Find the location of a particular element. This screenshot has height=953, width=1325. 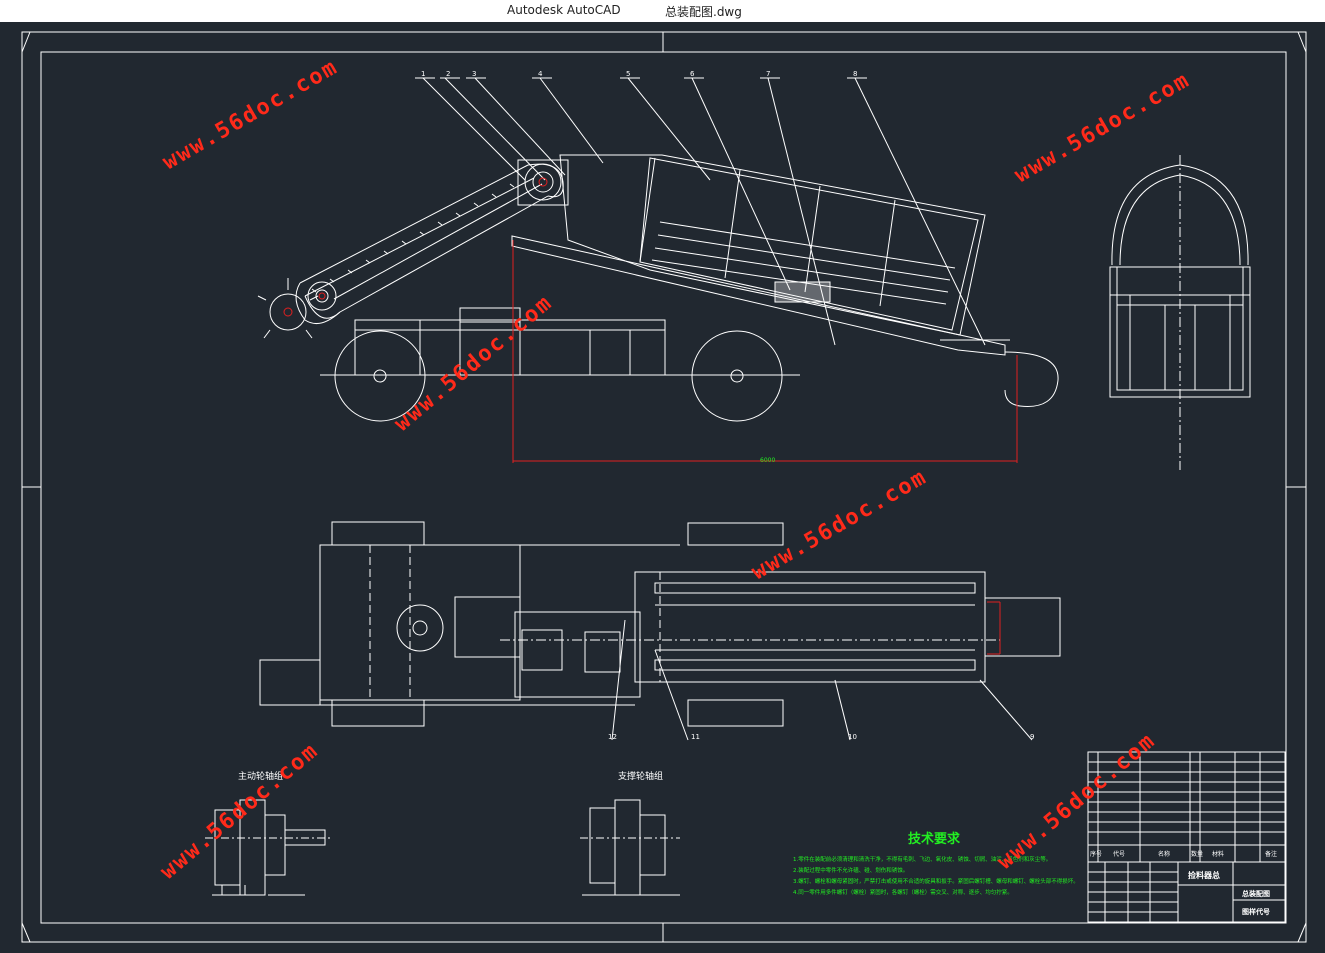

balloon-10: 10 is located at coordinates (852, 737).